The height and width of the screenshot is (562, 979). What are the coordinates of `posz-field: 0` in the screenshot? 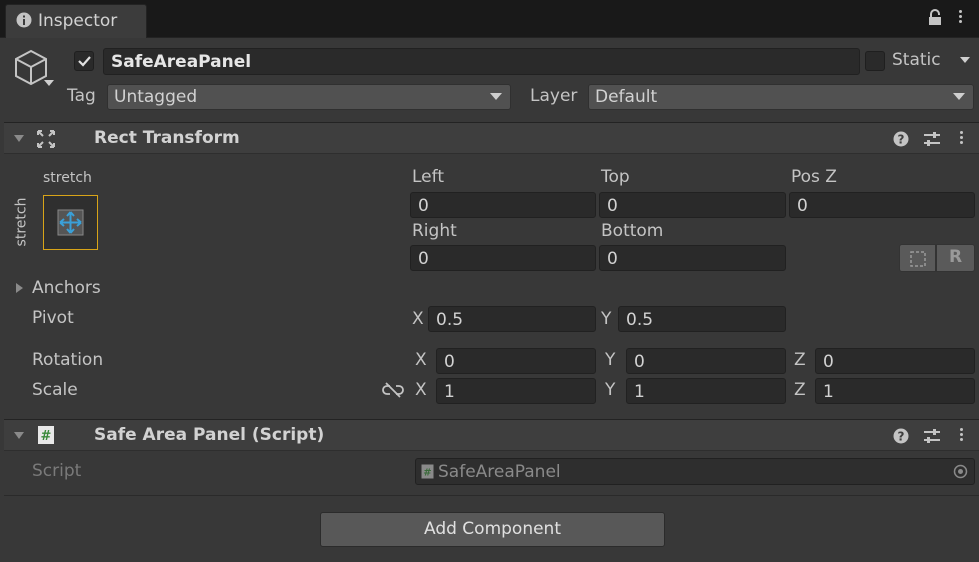 It's located at (882, 205).